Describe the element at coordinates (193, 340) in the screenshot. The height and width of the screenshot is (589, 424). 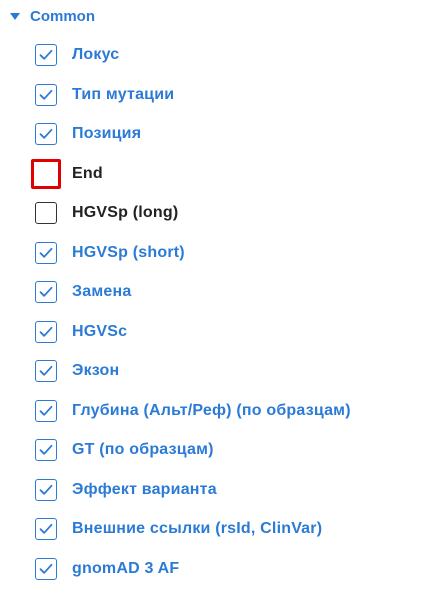
I see `column-option: HGVSc` at that location.